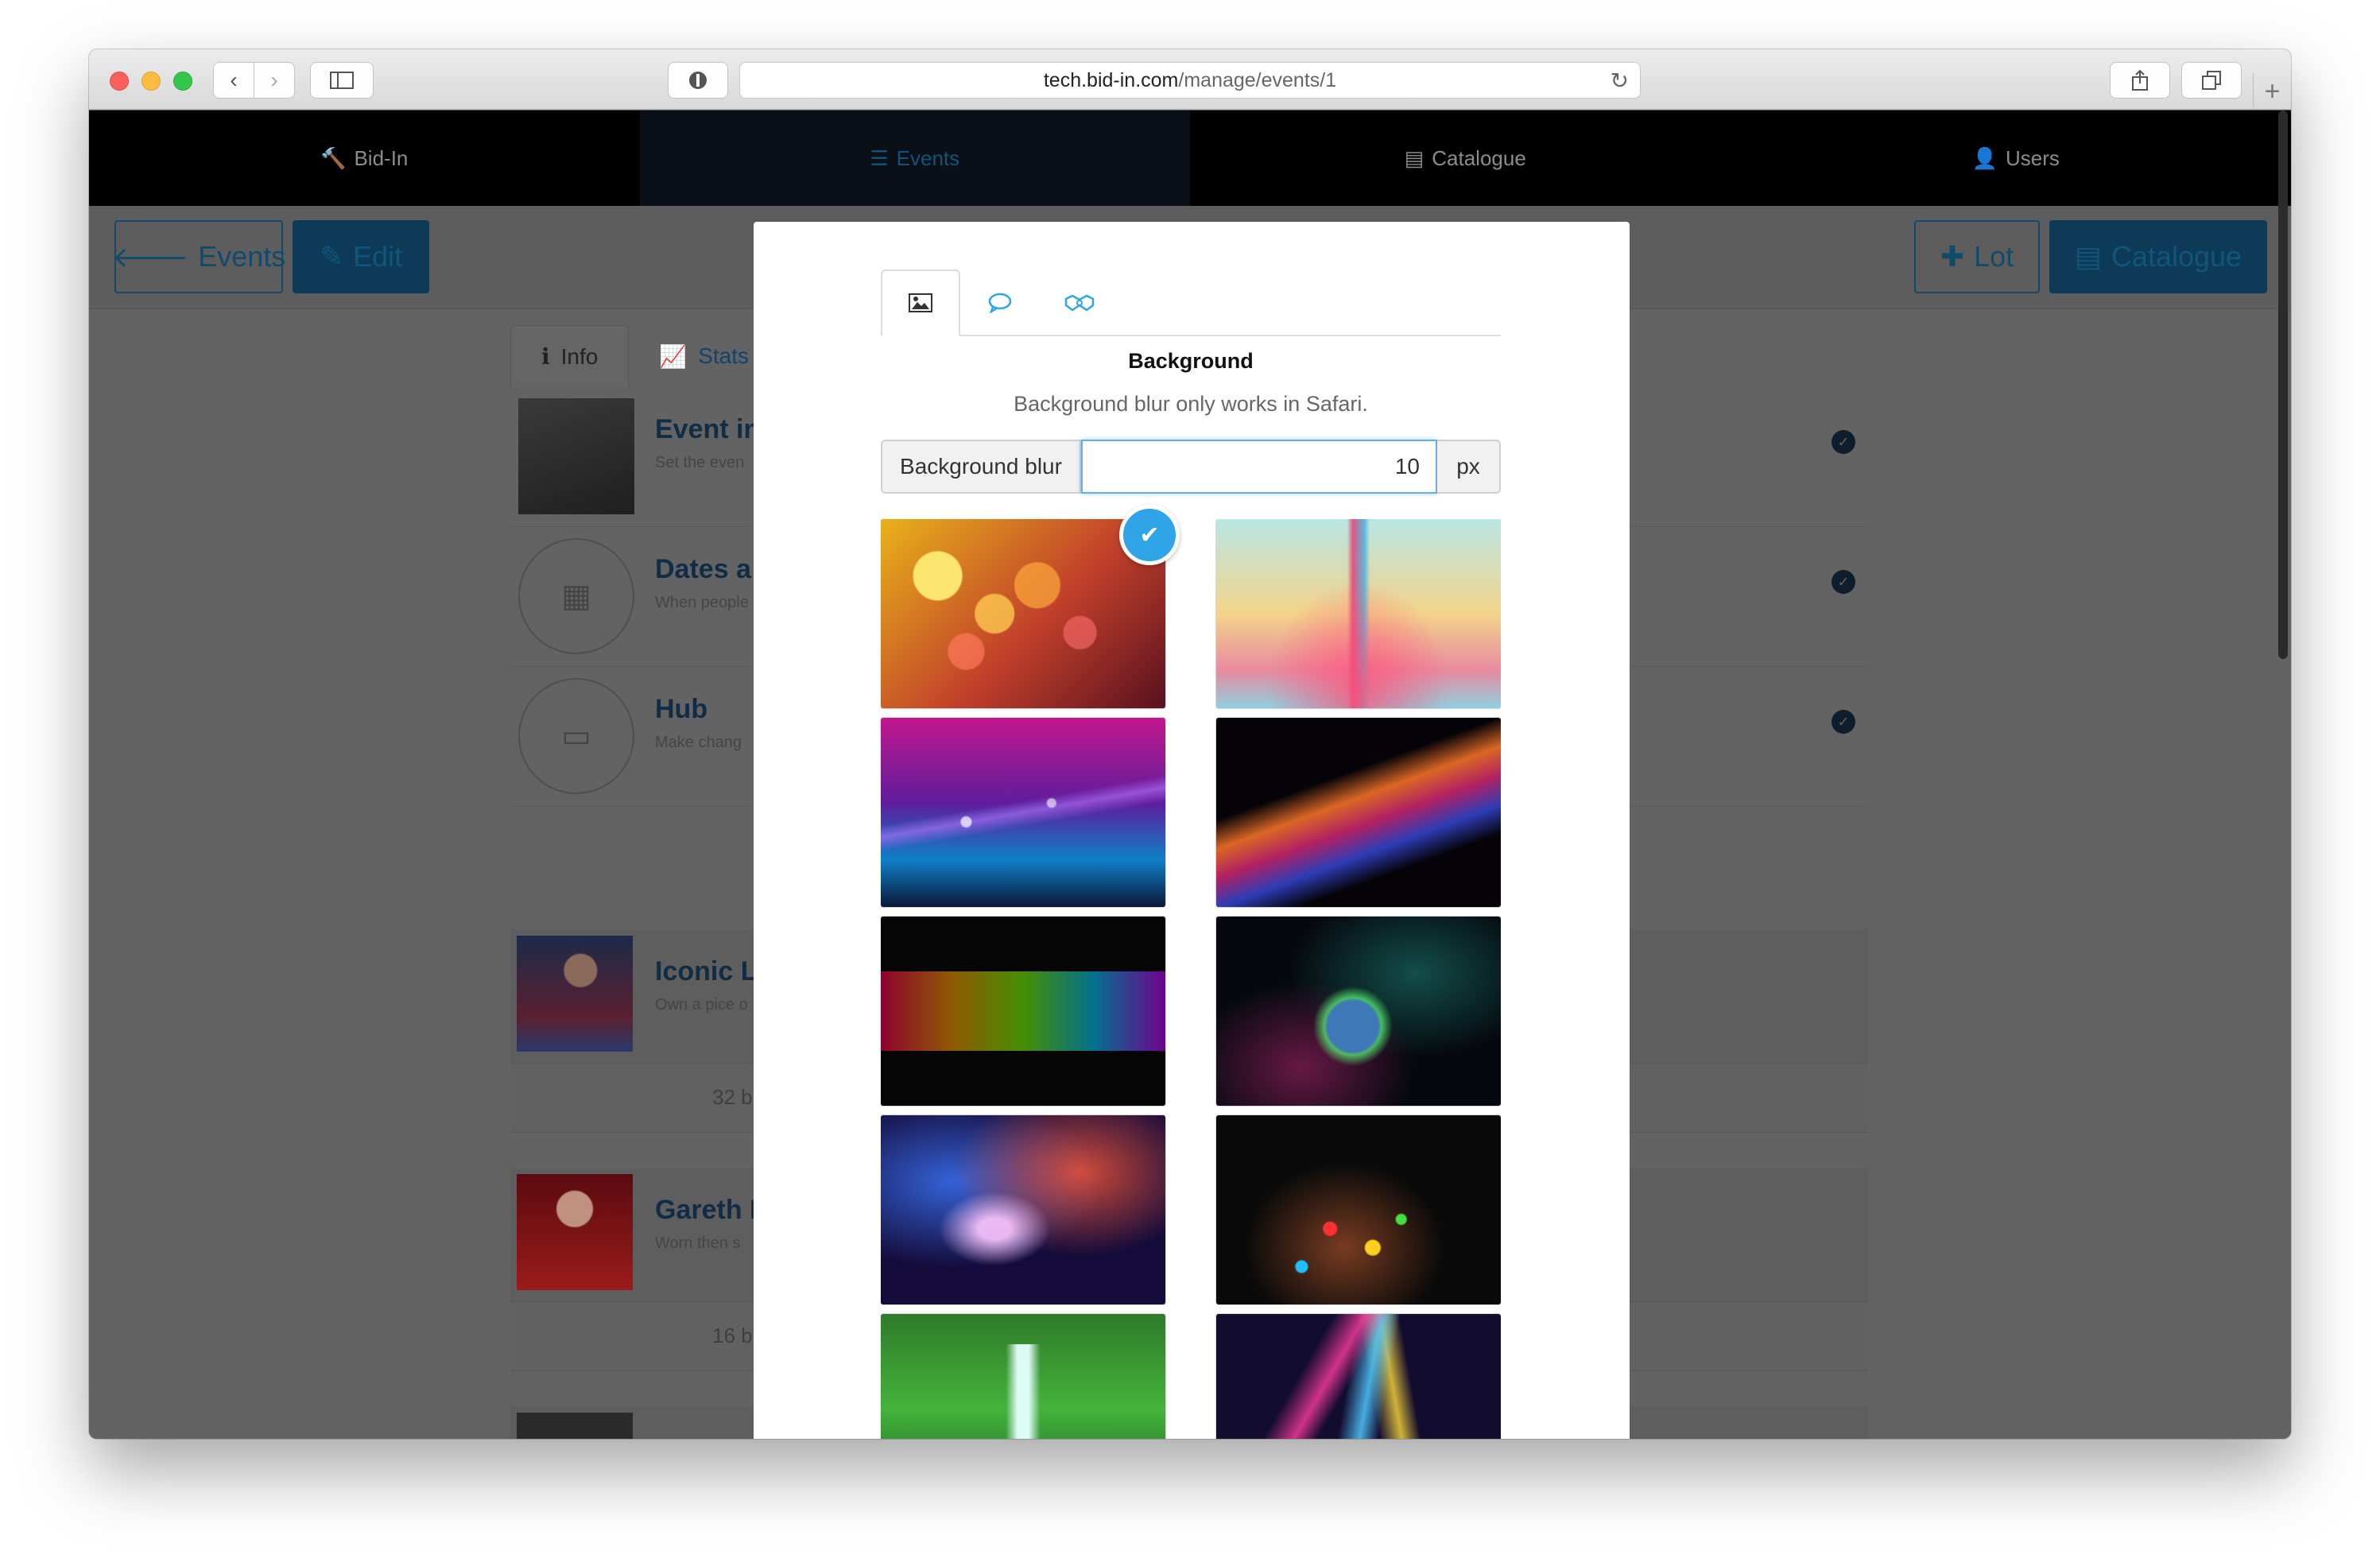  What do you see at coordinates (579, 356) in the screenshot?
I see `tab-label: Info` at bounding box center [579, 356].